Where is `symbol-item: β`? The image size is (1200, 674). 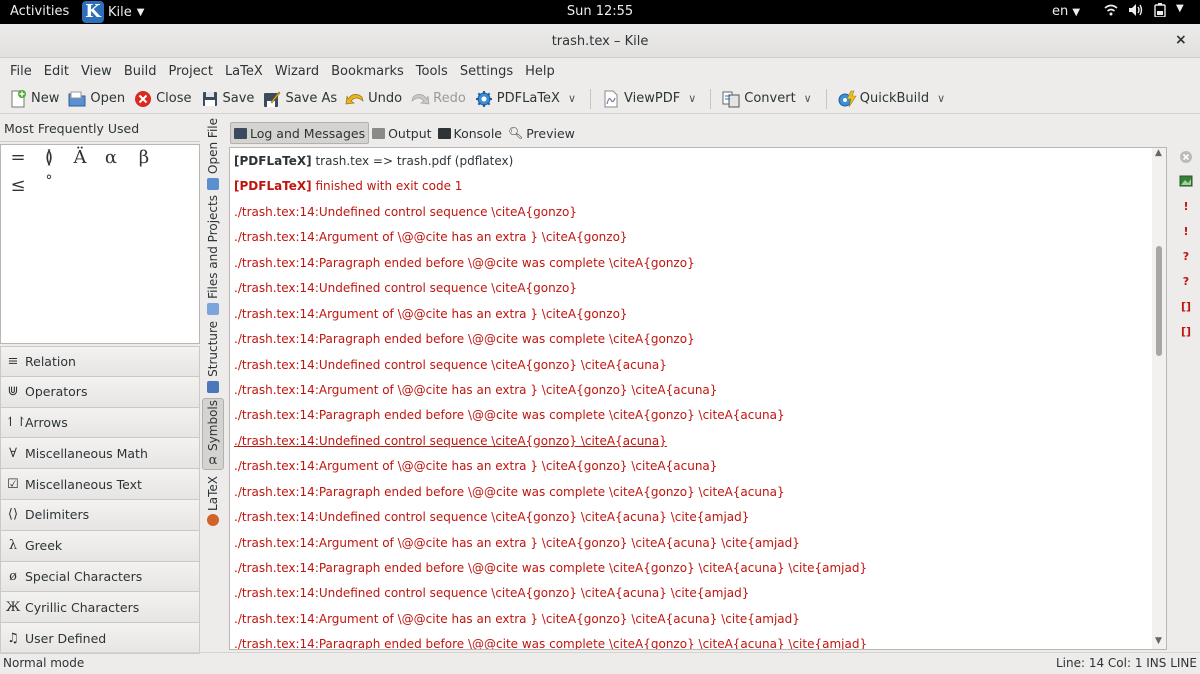
symbol-item: β is located at coordinates (144, 157).